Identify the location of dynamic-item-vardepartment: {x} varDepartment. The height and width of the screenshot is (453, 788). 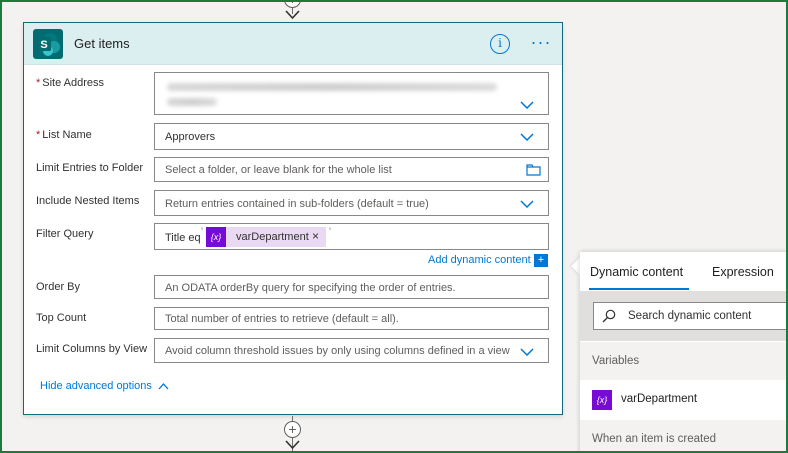
(684, 400).